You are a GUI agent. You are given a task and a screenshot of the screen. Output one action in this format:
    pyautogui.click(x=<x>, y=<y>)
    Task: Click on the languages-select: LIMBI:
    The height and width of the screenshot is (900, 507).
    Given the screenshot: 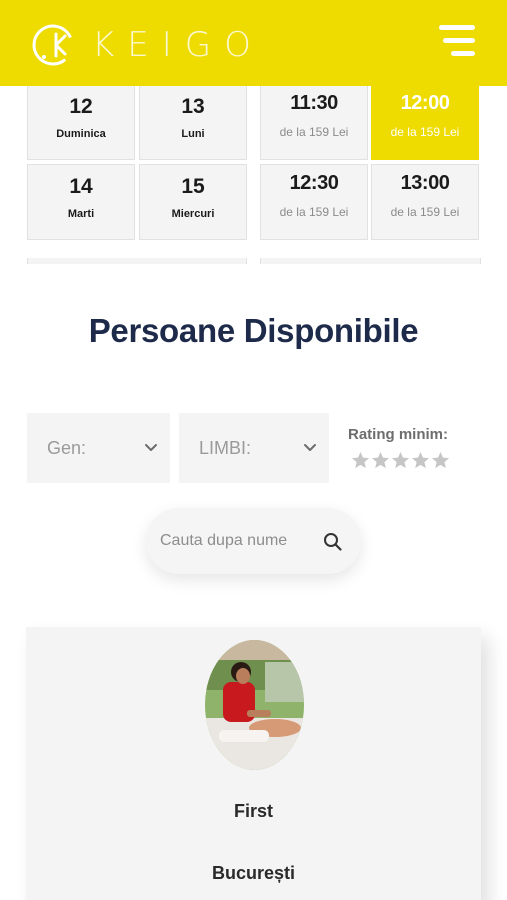 What is the action you would take?
    pyautogui.click(x=254, y=448)
    